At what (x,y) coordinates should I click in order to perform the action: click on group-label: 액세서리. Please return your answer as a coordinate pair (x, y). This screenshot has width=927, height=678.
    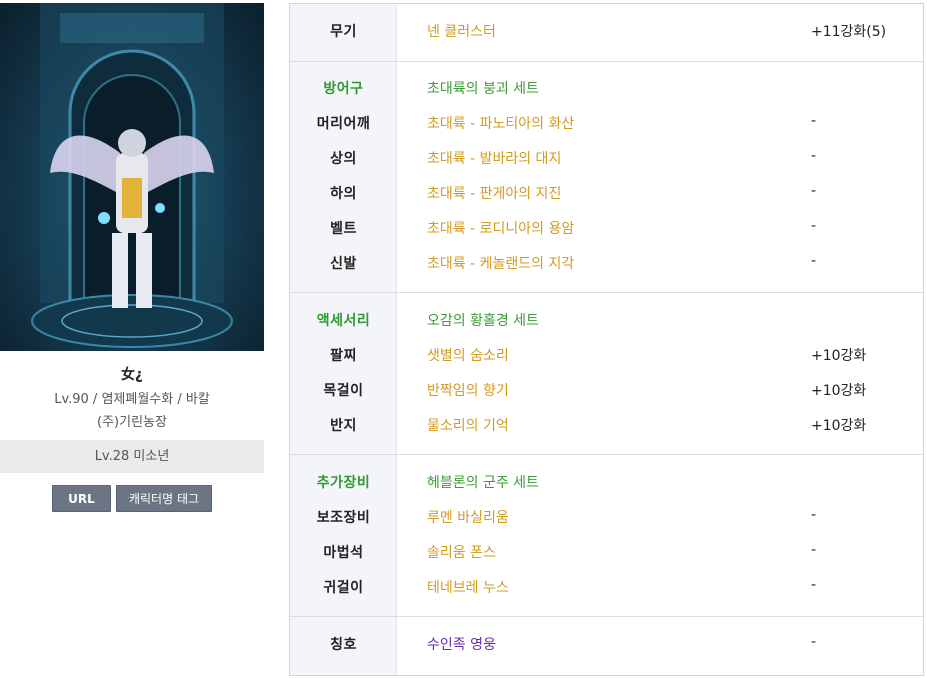
    Looking at the image, I should click on (343, 321).